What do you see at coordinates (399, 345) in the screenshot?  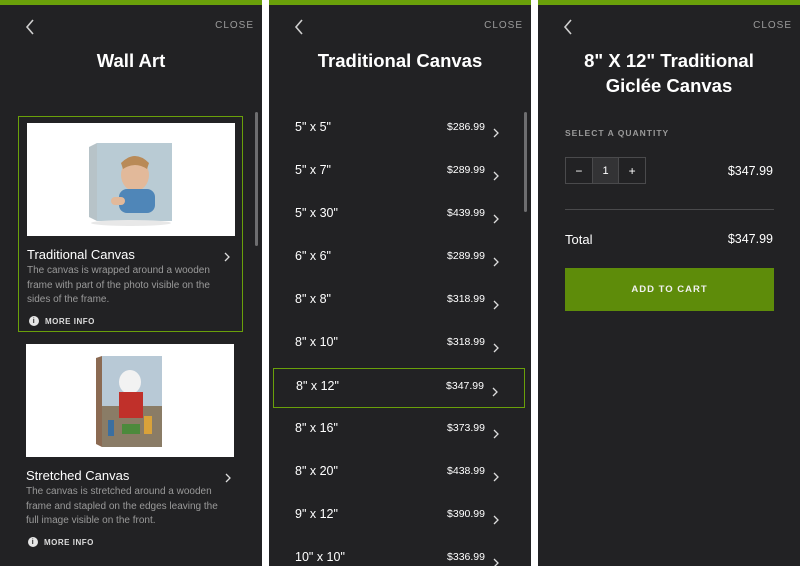 I see `size-option: 8" x 10" $318.99` at bounding box center [399, 345].